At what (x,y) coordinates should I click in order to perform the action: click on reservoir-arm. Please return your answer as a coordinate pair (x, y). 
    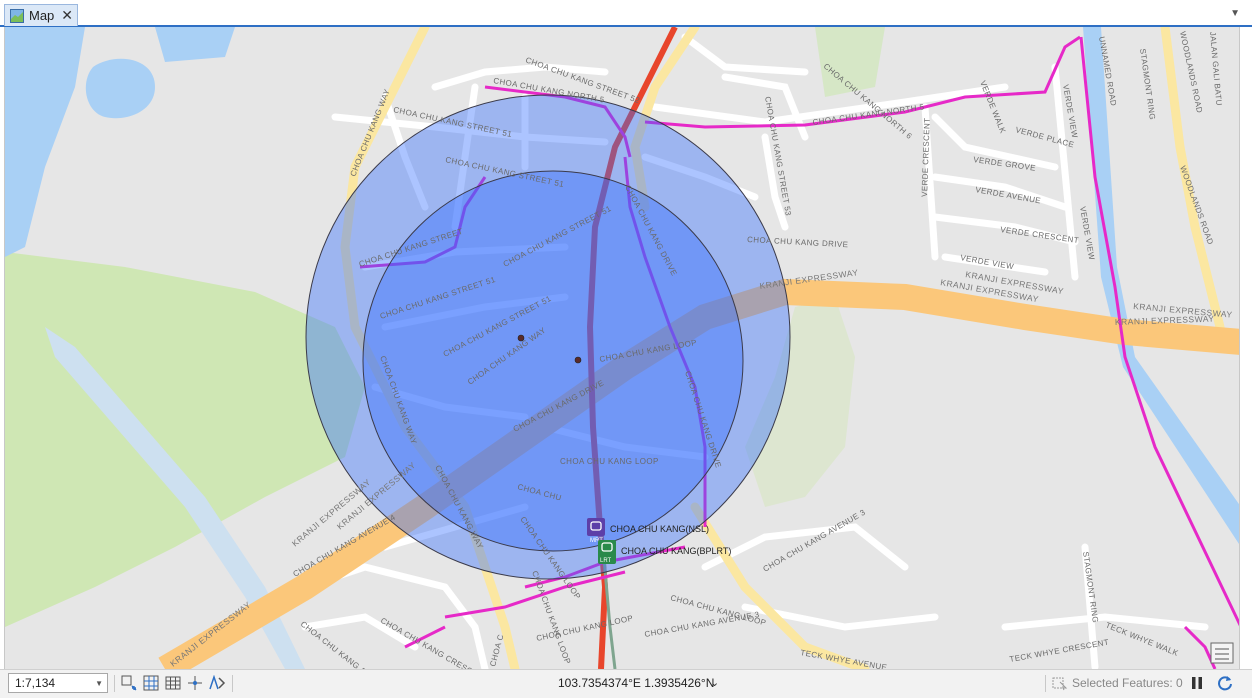
    Looking at the image, I should click on (195, 44).